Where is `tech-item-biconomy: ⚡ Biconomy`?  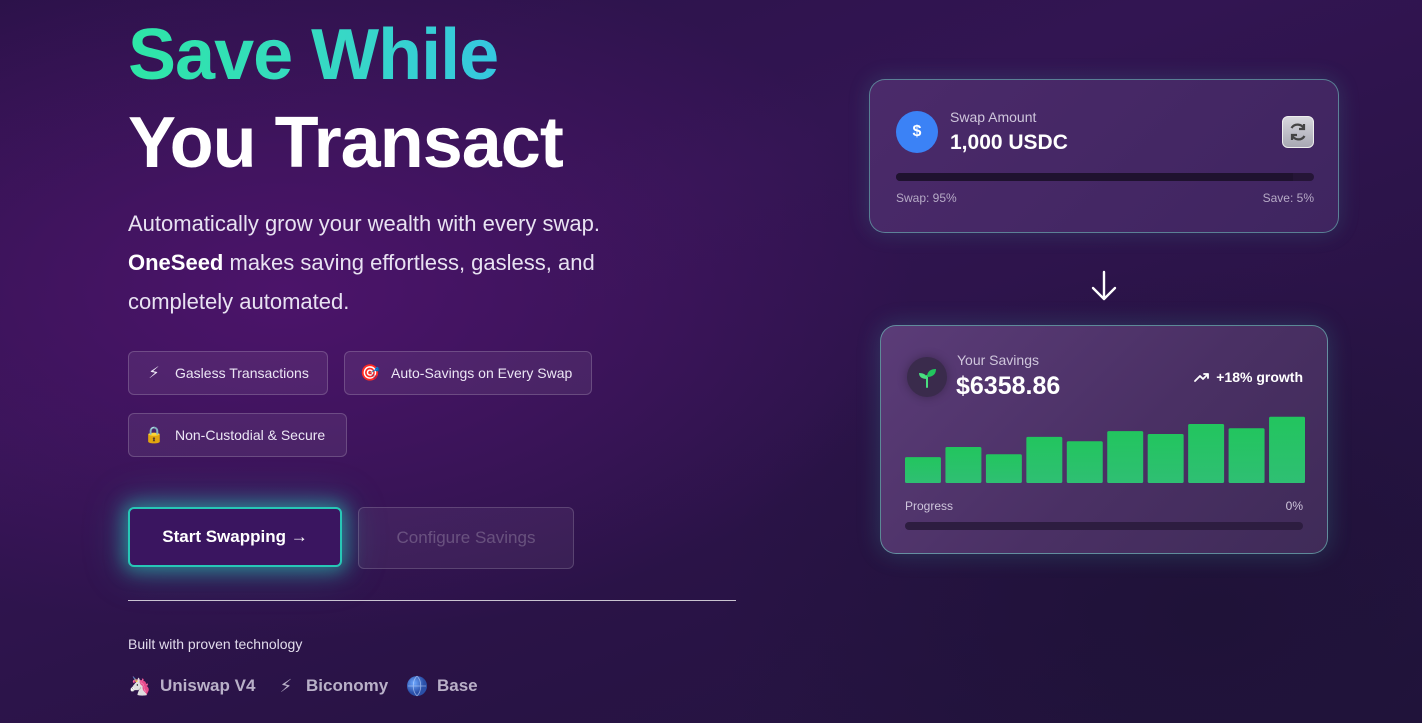 tech-item-biconomy: ⚡ Biconomy is located at coordinates (331, 686).